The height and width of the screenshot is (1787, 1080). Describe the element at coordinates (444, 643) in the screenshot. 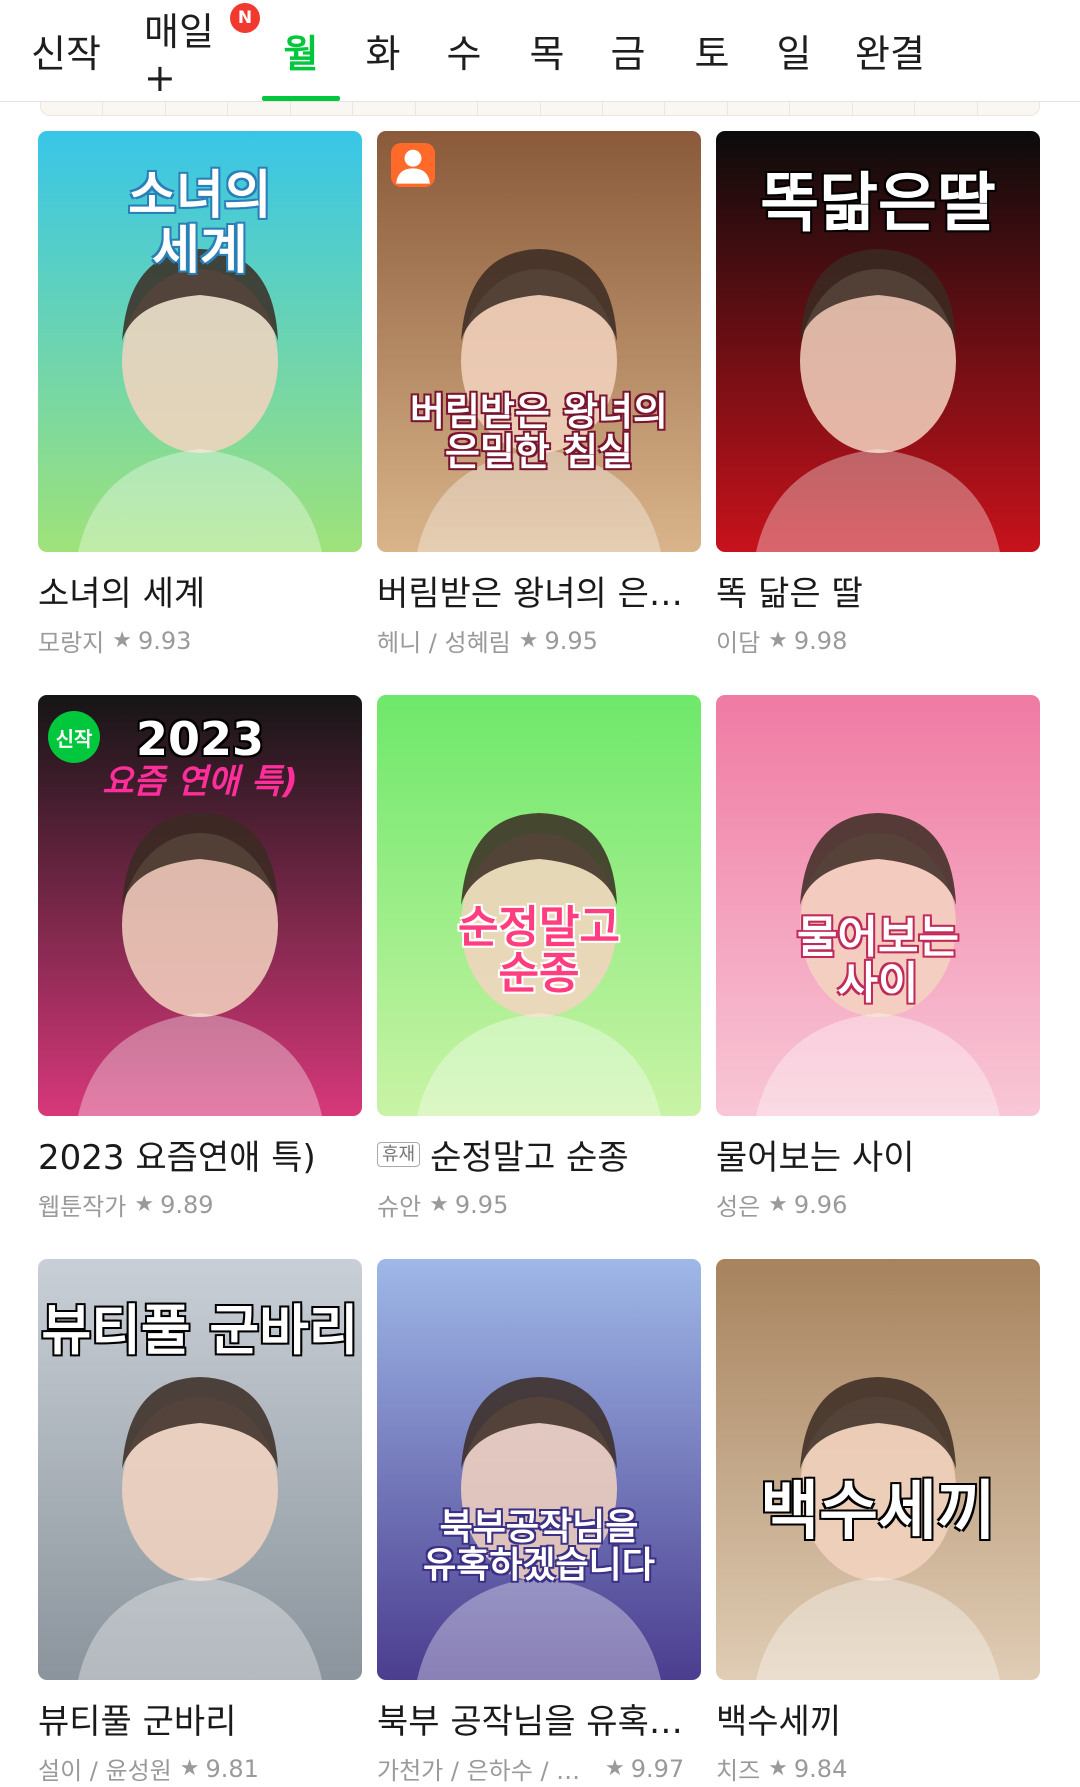

I see `webtoon-author: 헤니 / 성혜림` at that location.